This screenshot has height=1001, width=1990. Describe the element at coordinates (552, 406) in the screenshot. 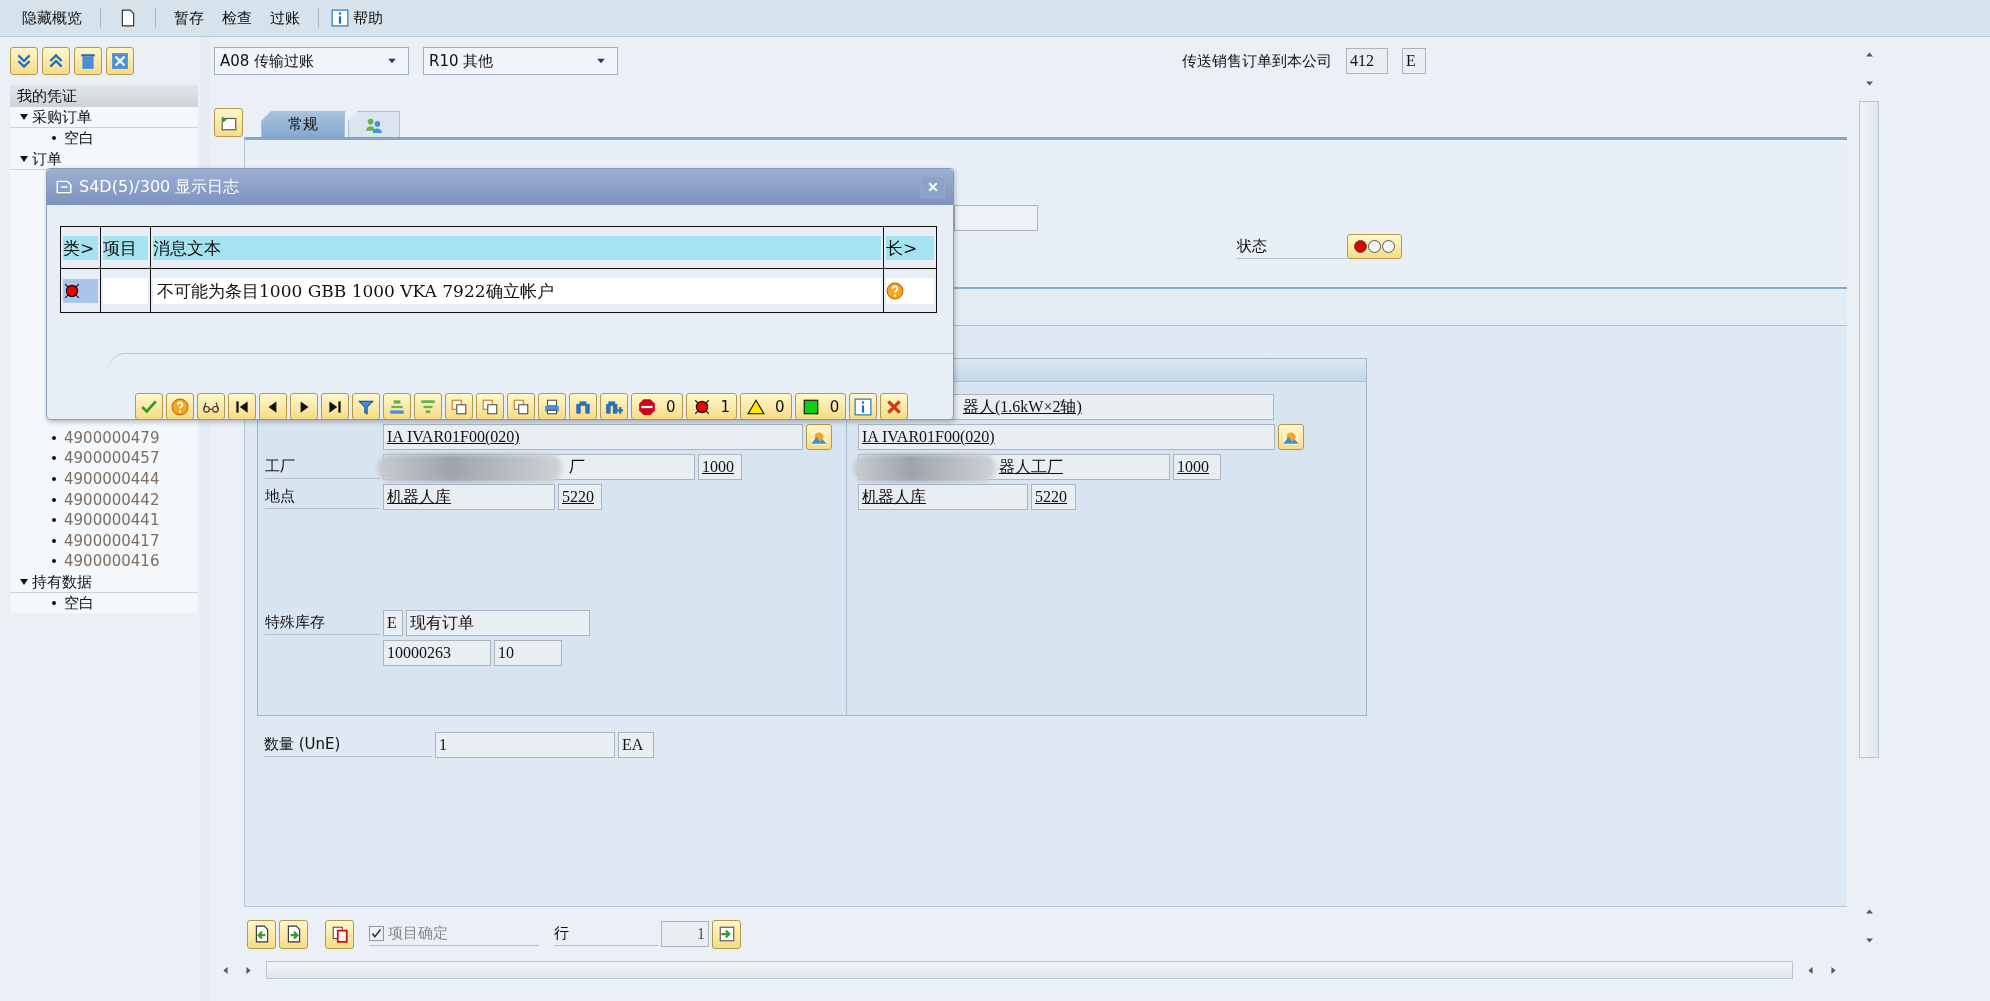

I see `print-button` at that location.